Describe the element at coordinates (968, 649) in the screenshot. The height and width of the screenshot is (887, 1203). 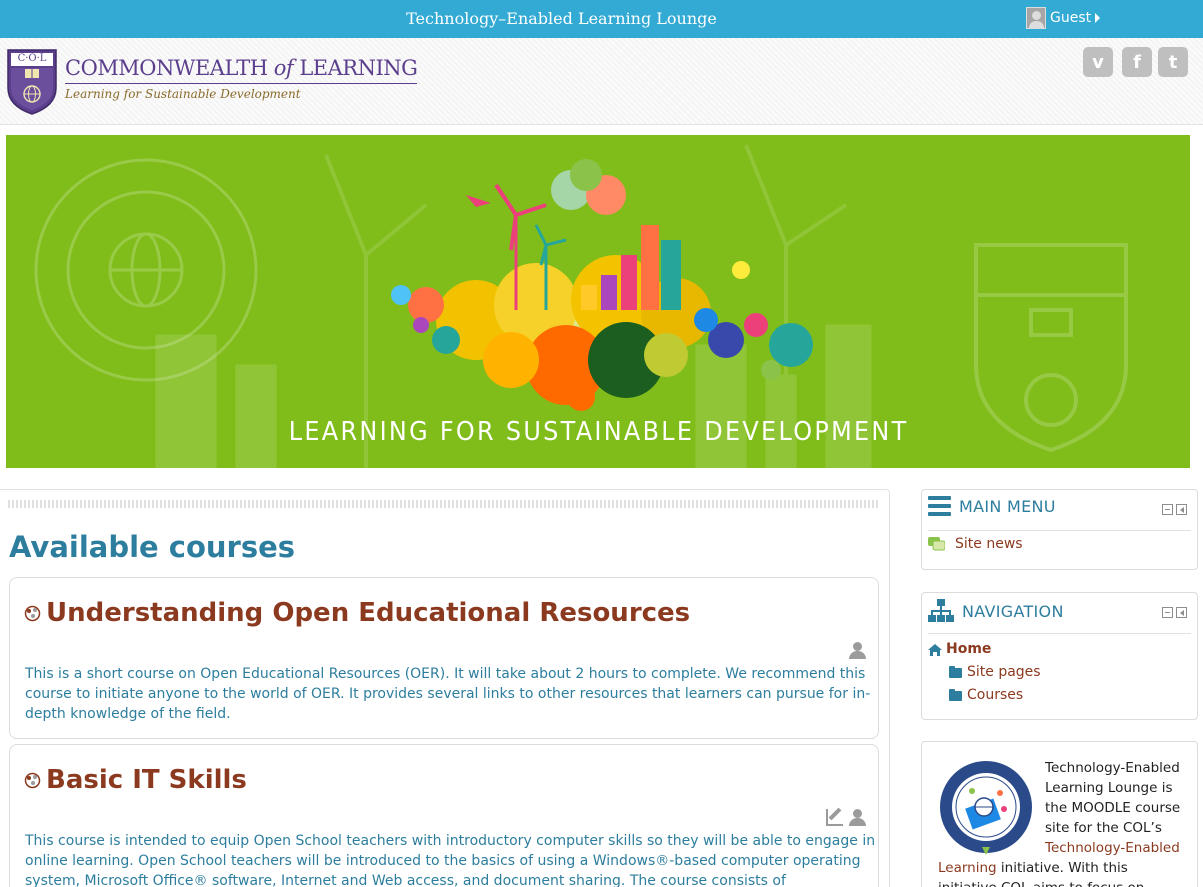
I see `nav-home-link: Home` at that location.